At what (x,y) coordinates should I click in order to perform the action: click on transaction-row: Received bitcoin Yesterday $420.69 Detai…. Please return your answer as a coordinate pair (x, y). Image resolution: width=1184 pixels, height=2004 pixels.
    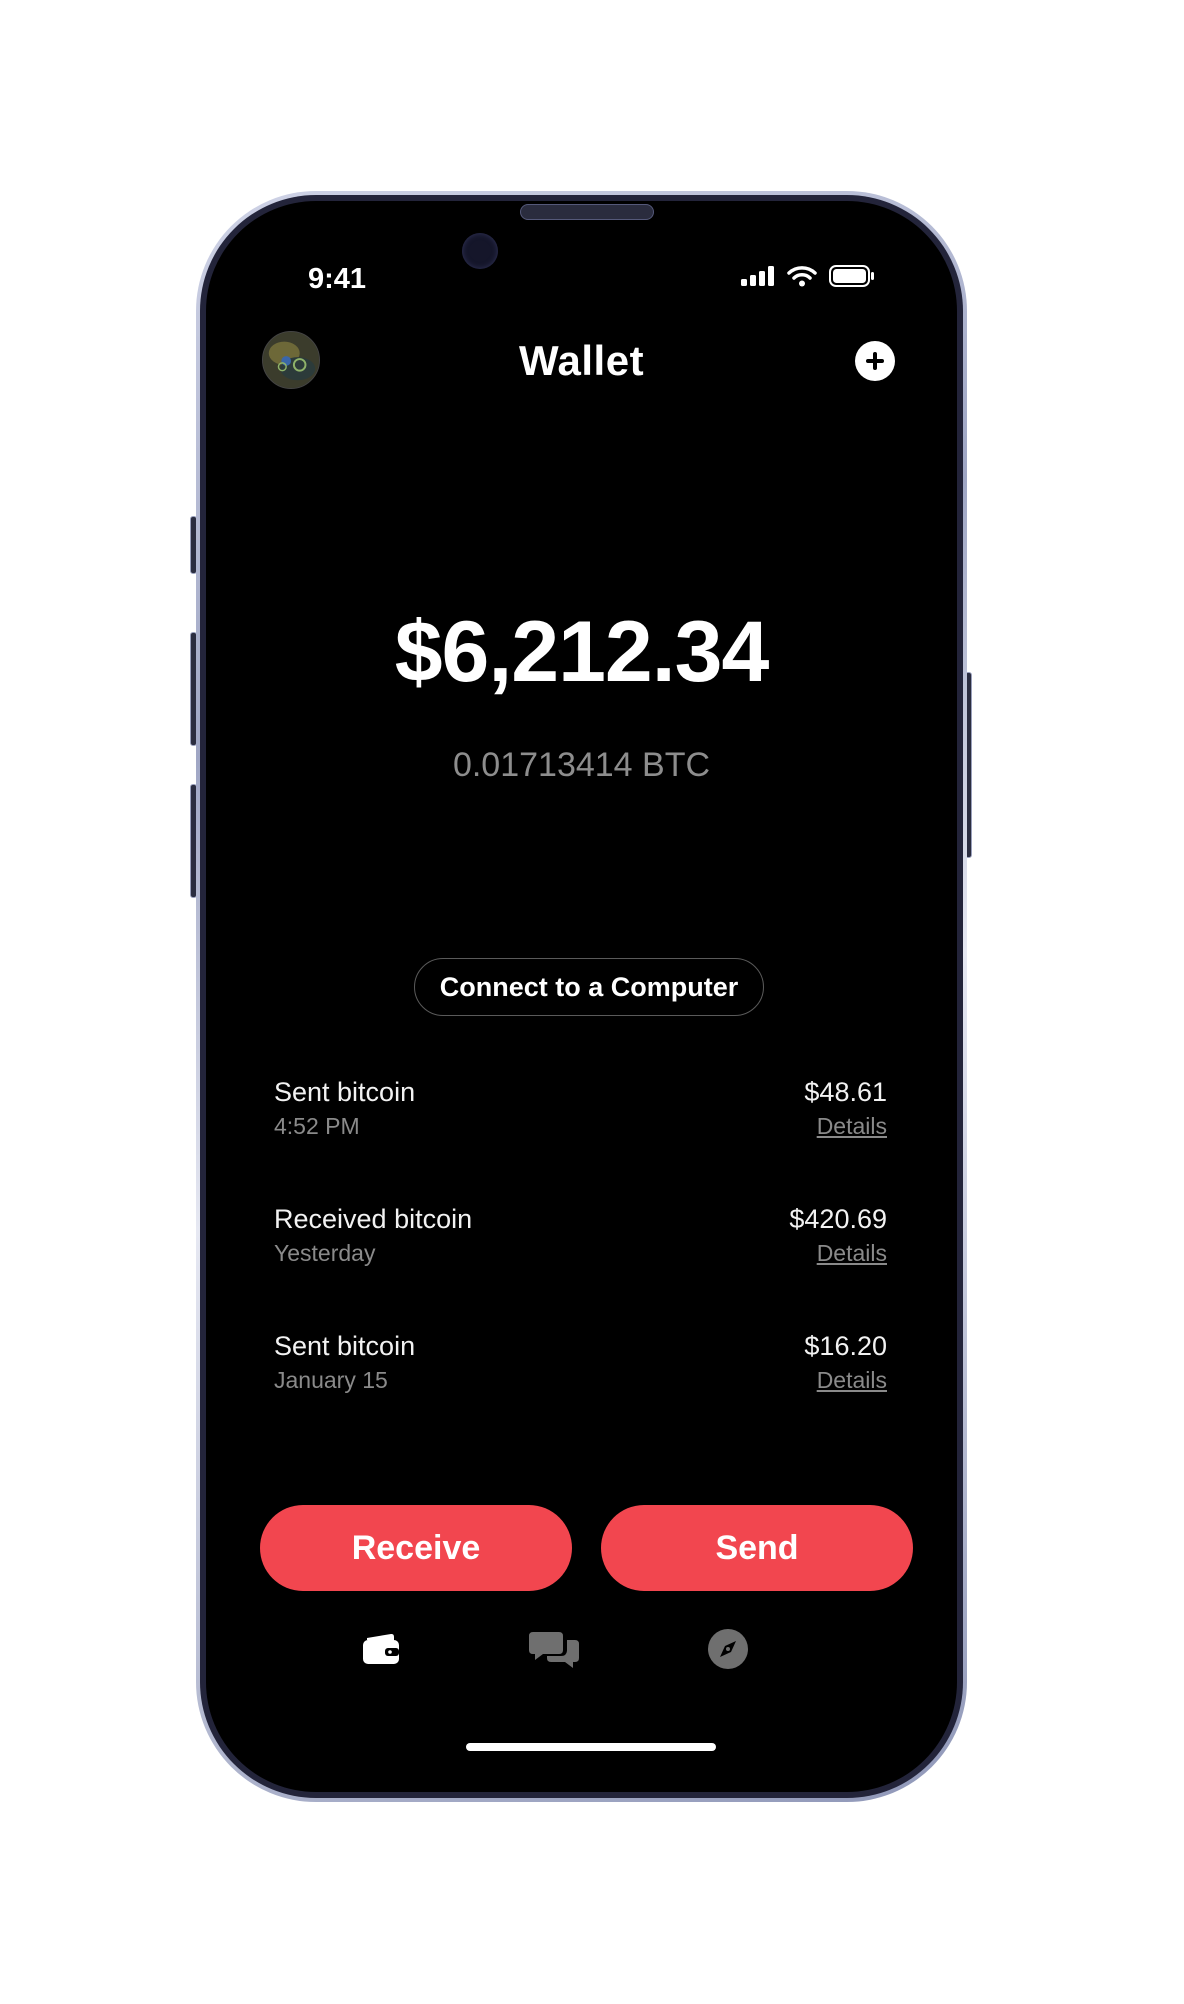
    Looking at the image, I should click on (580, 1267).